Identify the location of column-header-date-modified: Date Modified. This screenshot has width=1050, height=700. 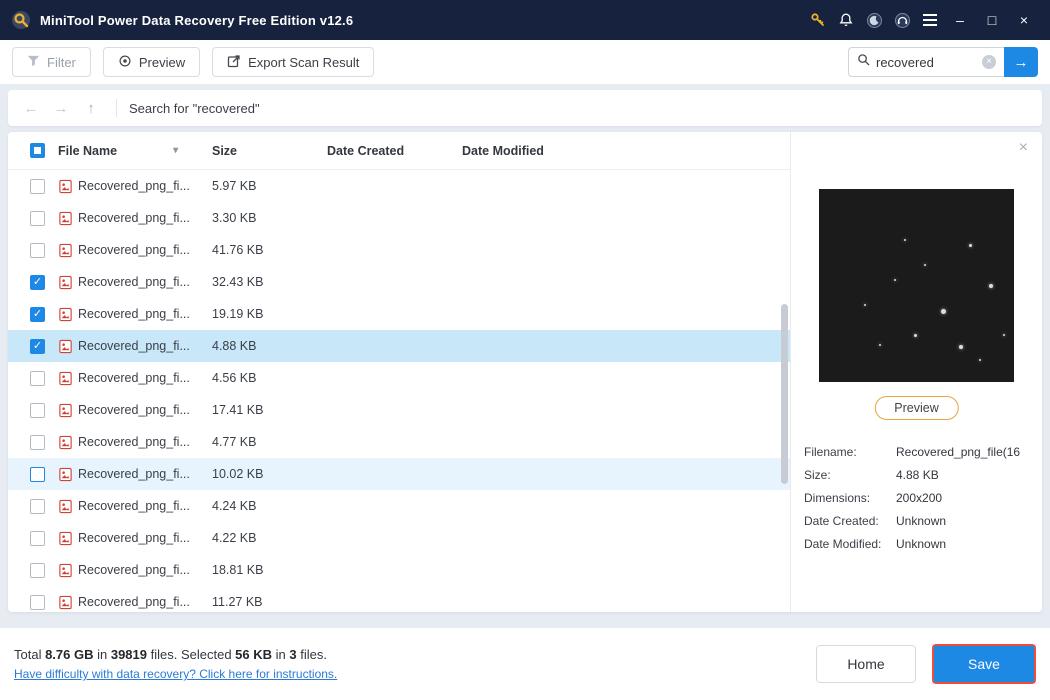
(619, 151).